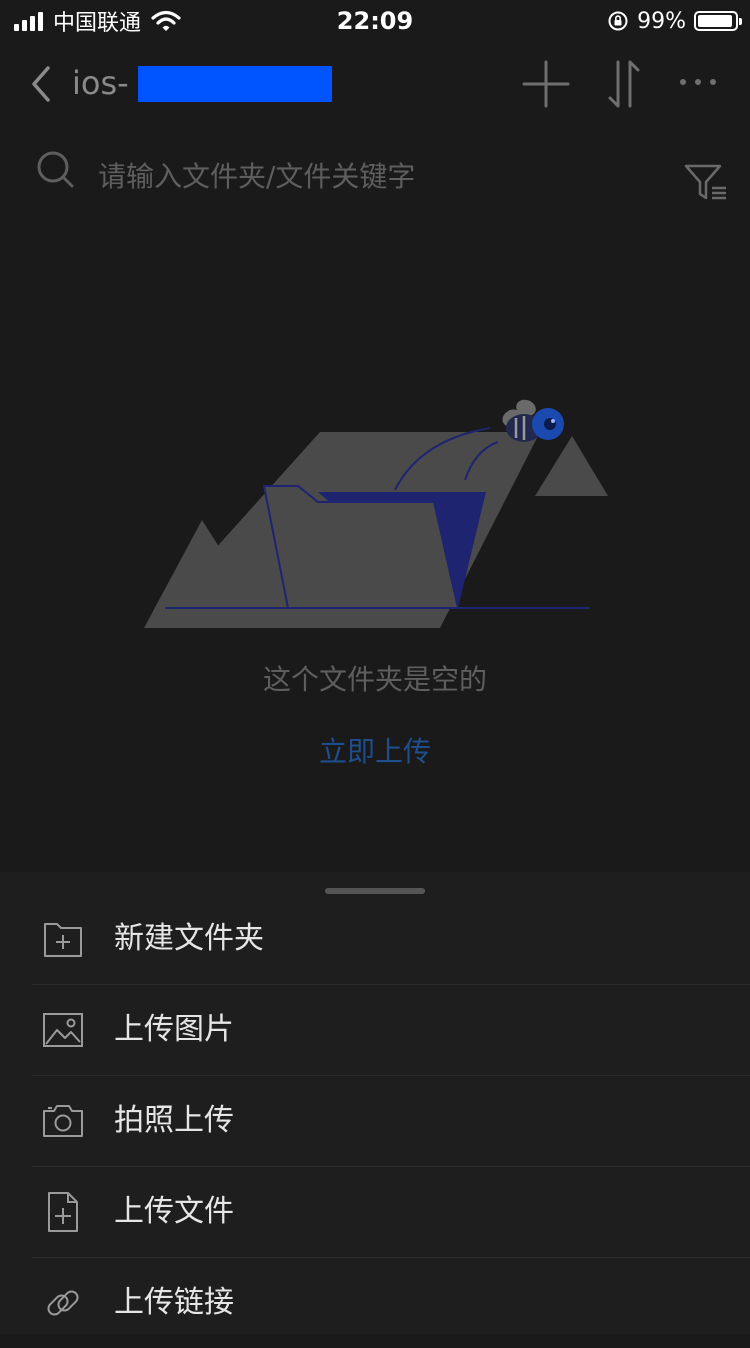  I want to click on search-icon, so click(55, 169).